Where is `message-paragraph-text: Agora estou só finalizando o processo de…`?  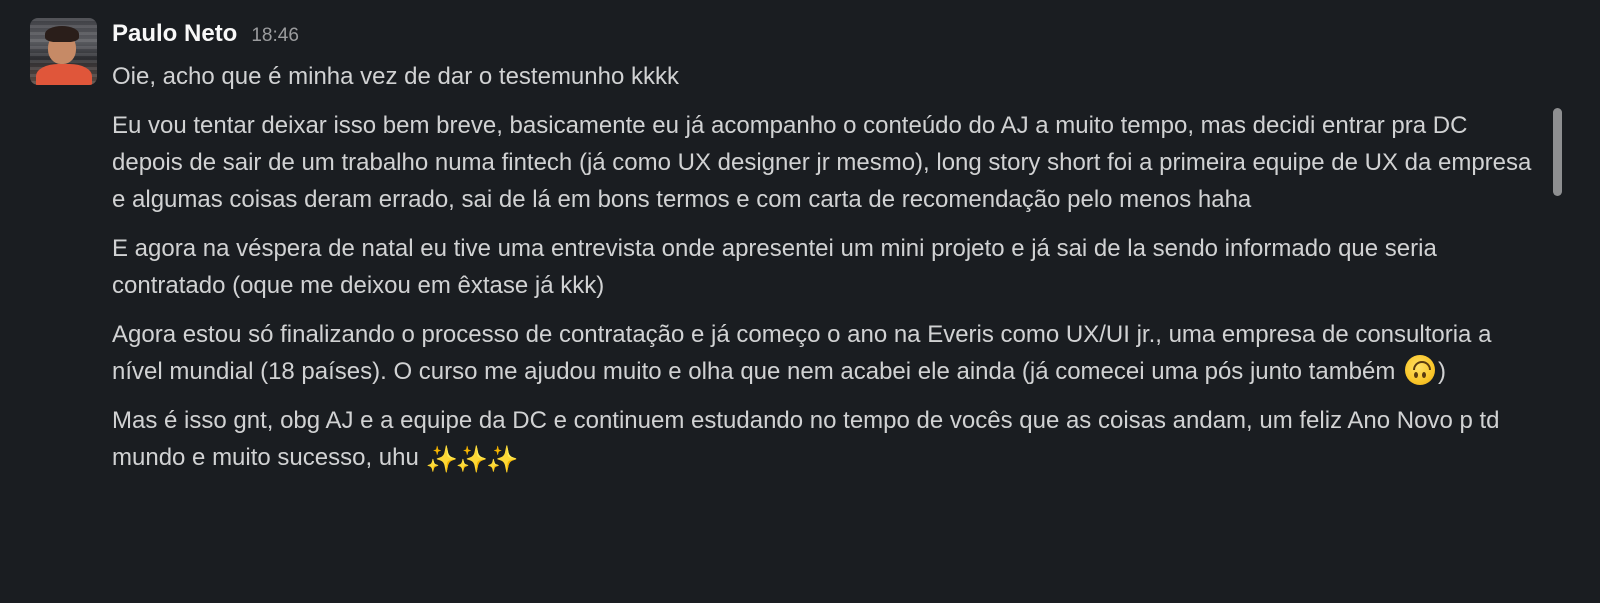 message-paragraph-text: Agora estou só finalizando o processo de… is located at coordinates (802, 353).